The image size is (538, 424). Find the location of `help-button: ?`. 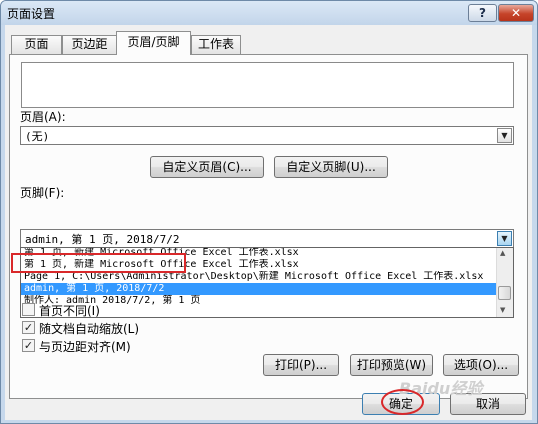

help-button: ? is located at coordinates (482, 13).